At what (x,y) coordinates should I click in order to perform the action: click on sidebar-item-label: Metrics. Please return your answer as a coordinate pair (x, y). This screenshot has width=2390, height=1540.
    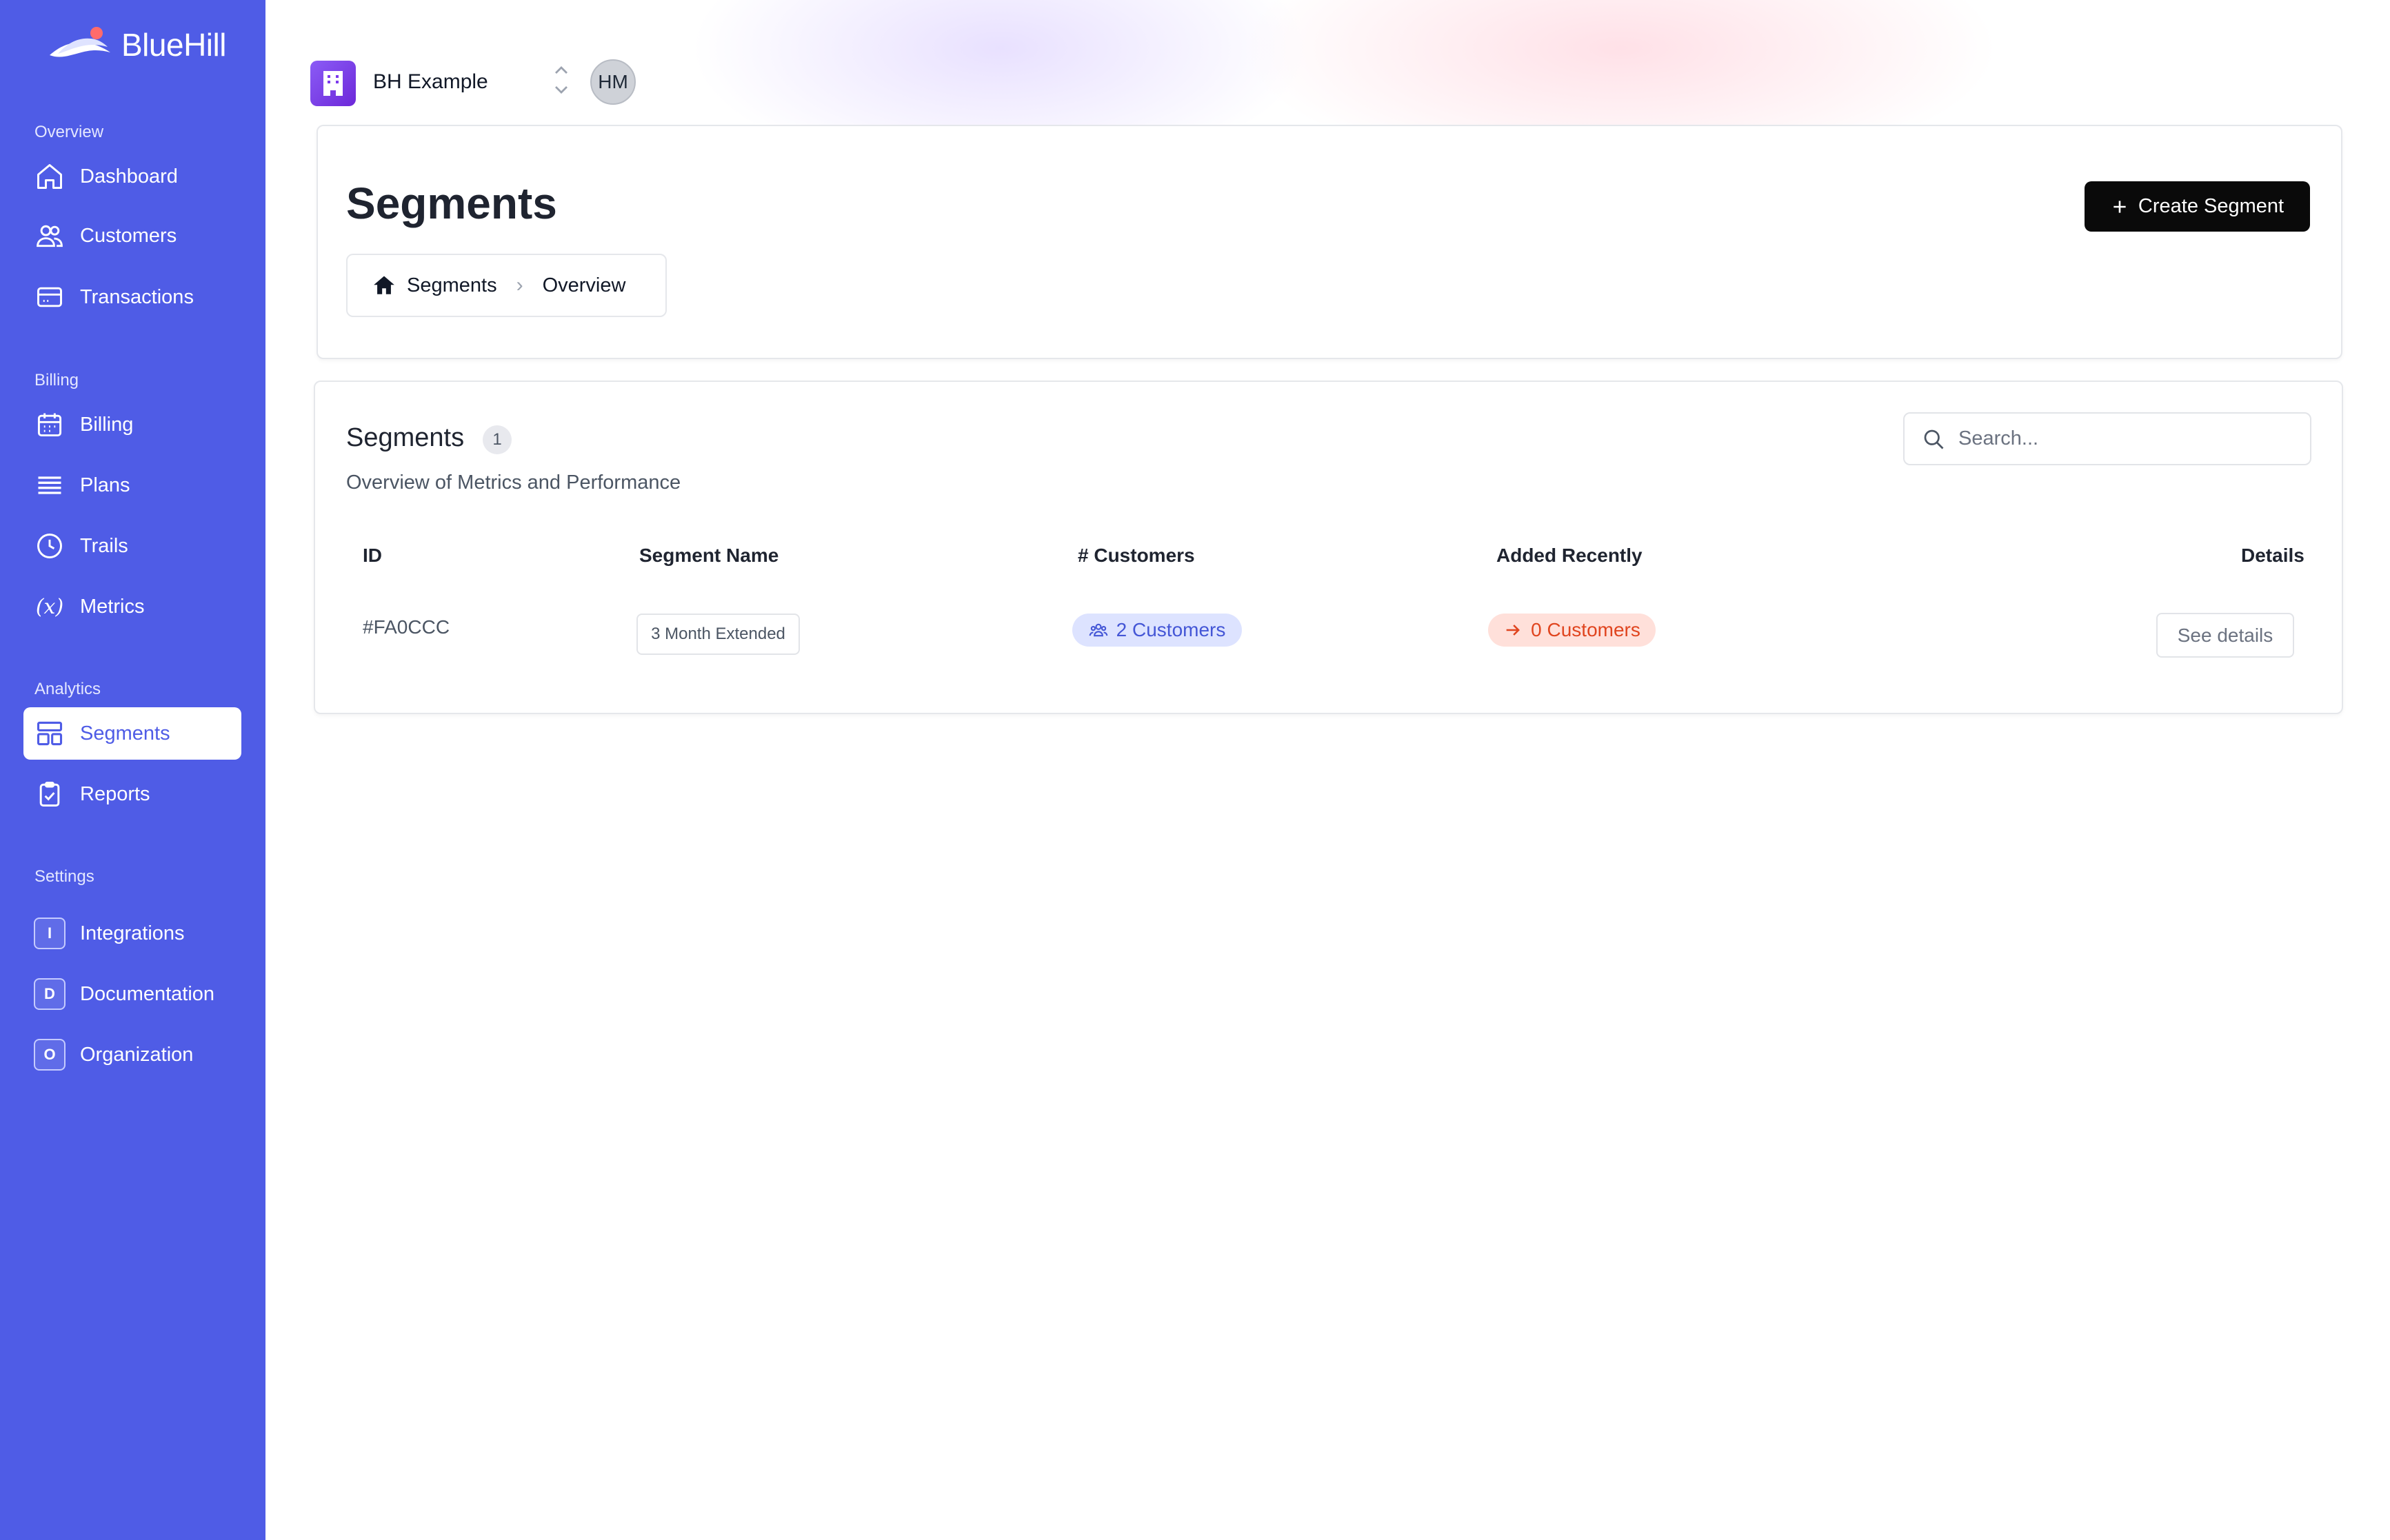
    Looking at the image, I should click on (113, 607).